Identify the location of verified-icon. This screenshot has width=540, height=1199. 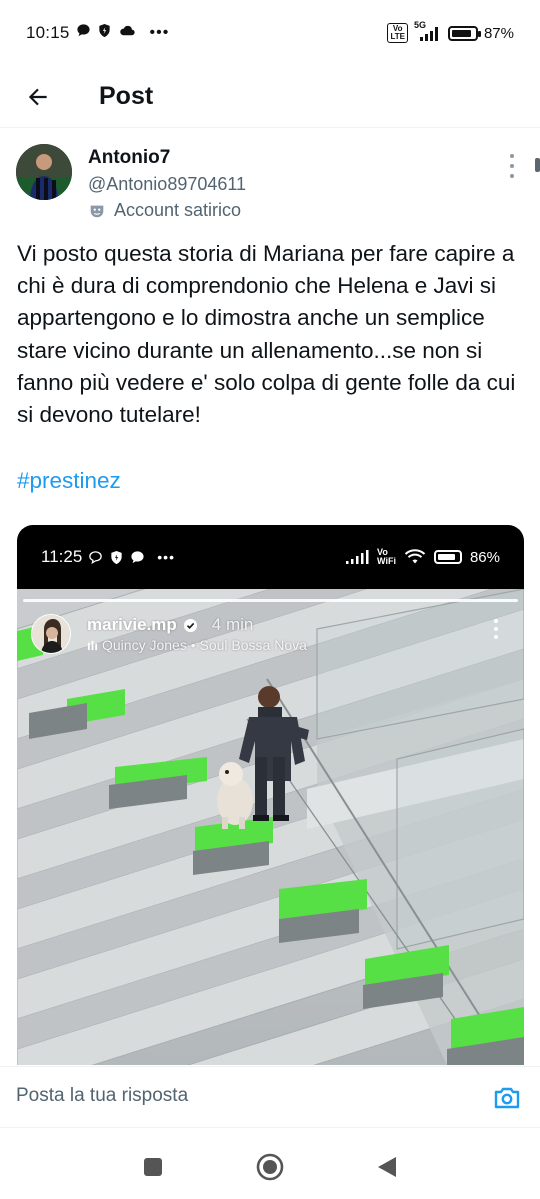
(190, 625).